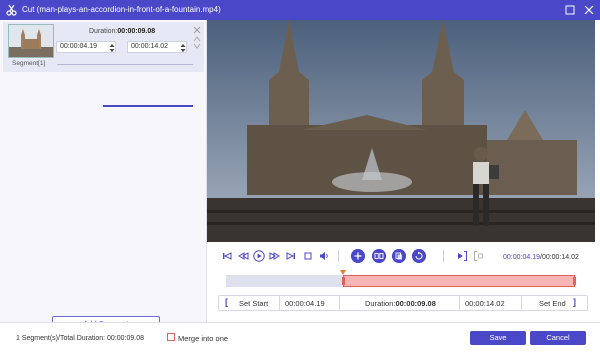 The width and height of the screenshot is (600, 357). I want to click on timeline-selection, so click(459, 281).